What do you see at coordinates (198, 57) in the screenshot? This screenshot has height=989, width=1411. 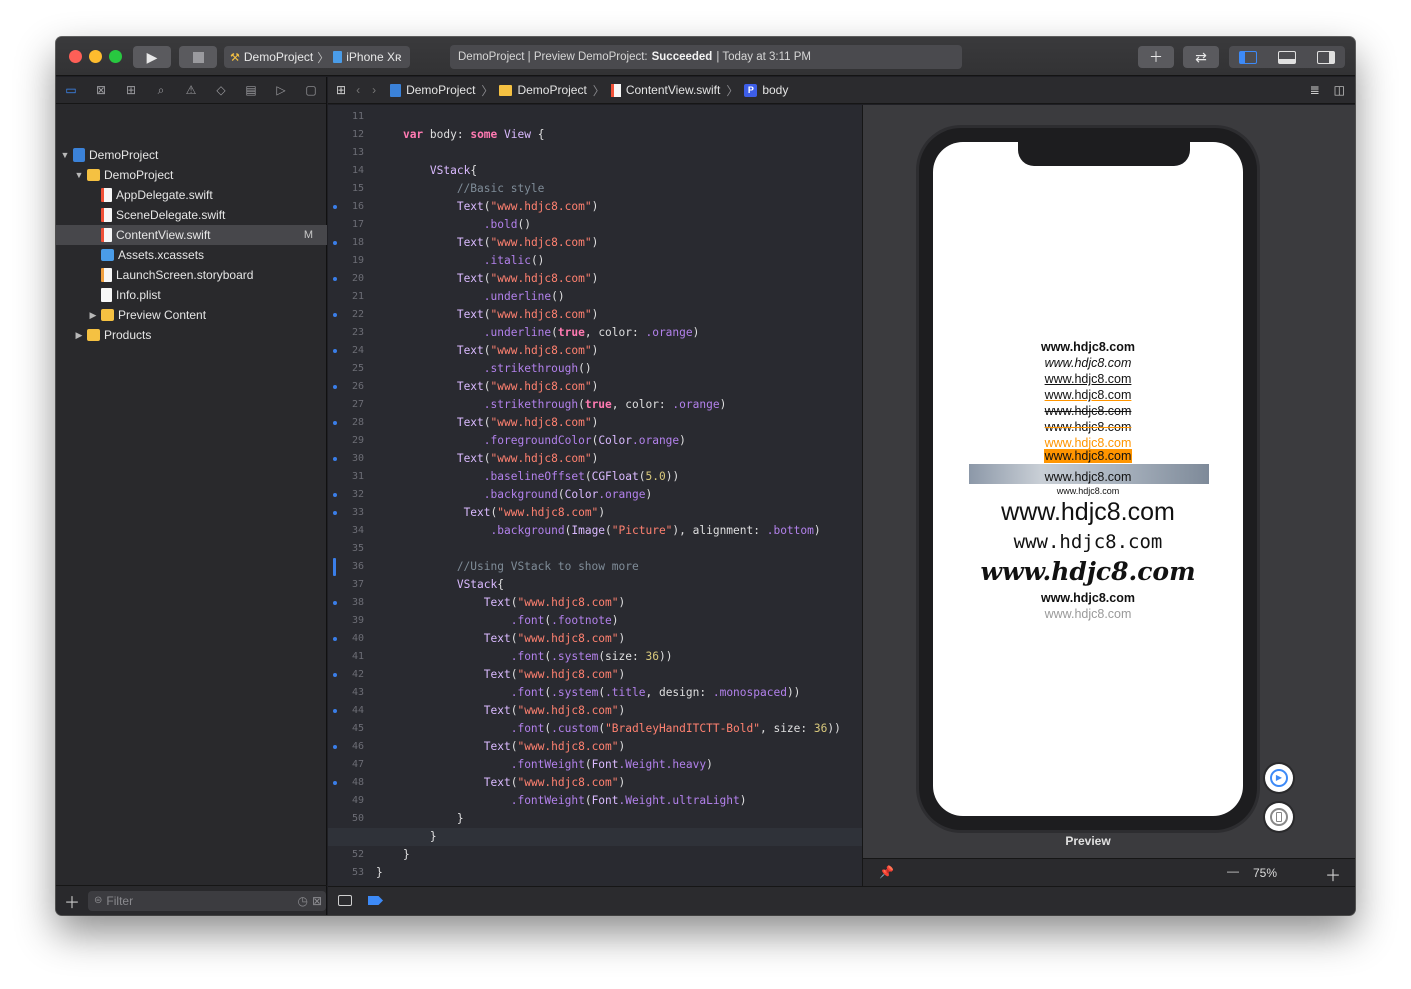 I see `stop-button` at bounding box center [198, 57].